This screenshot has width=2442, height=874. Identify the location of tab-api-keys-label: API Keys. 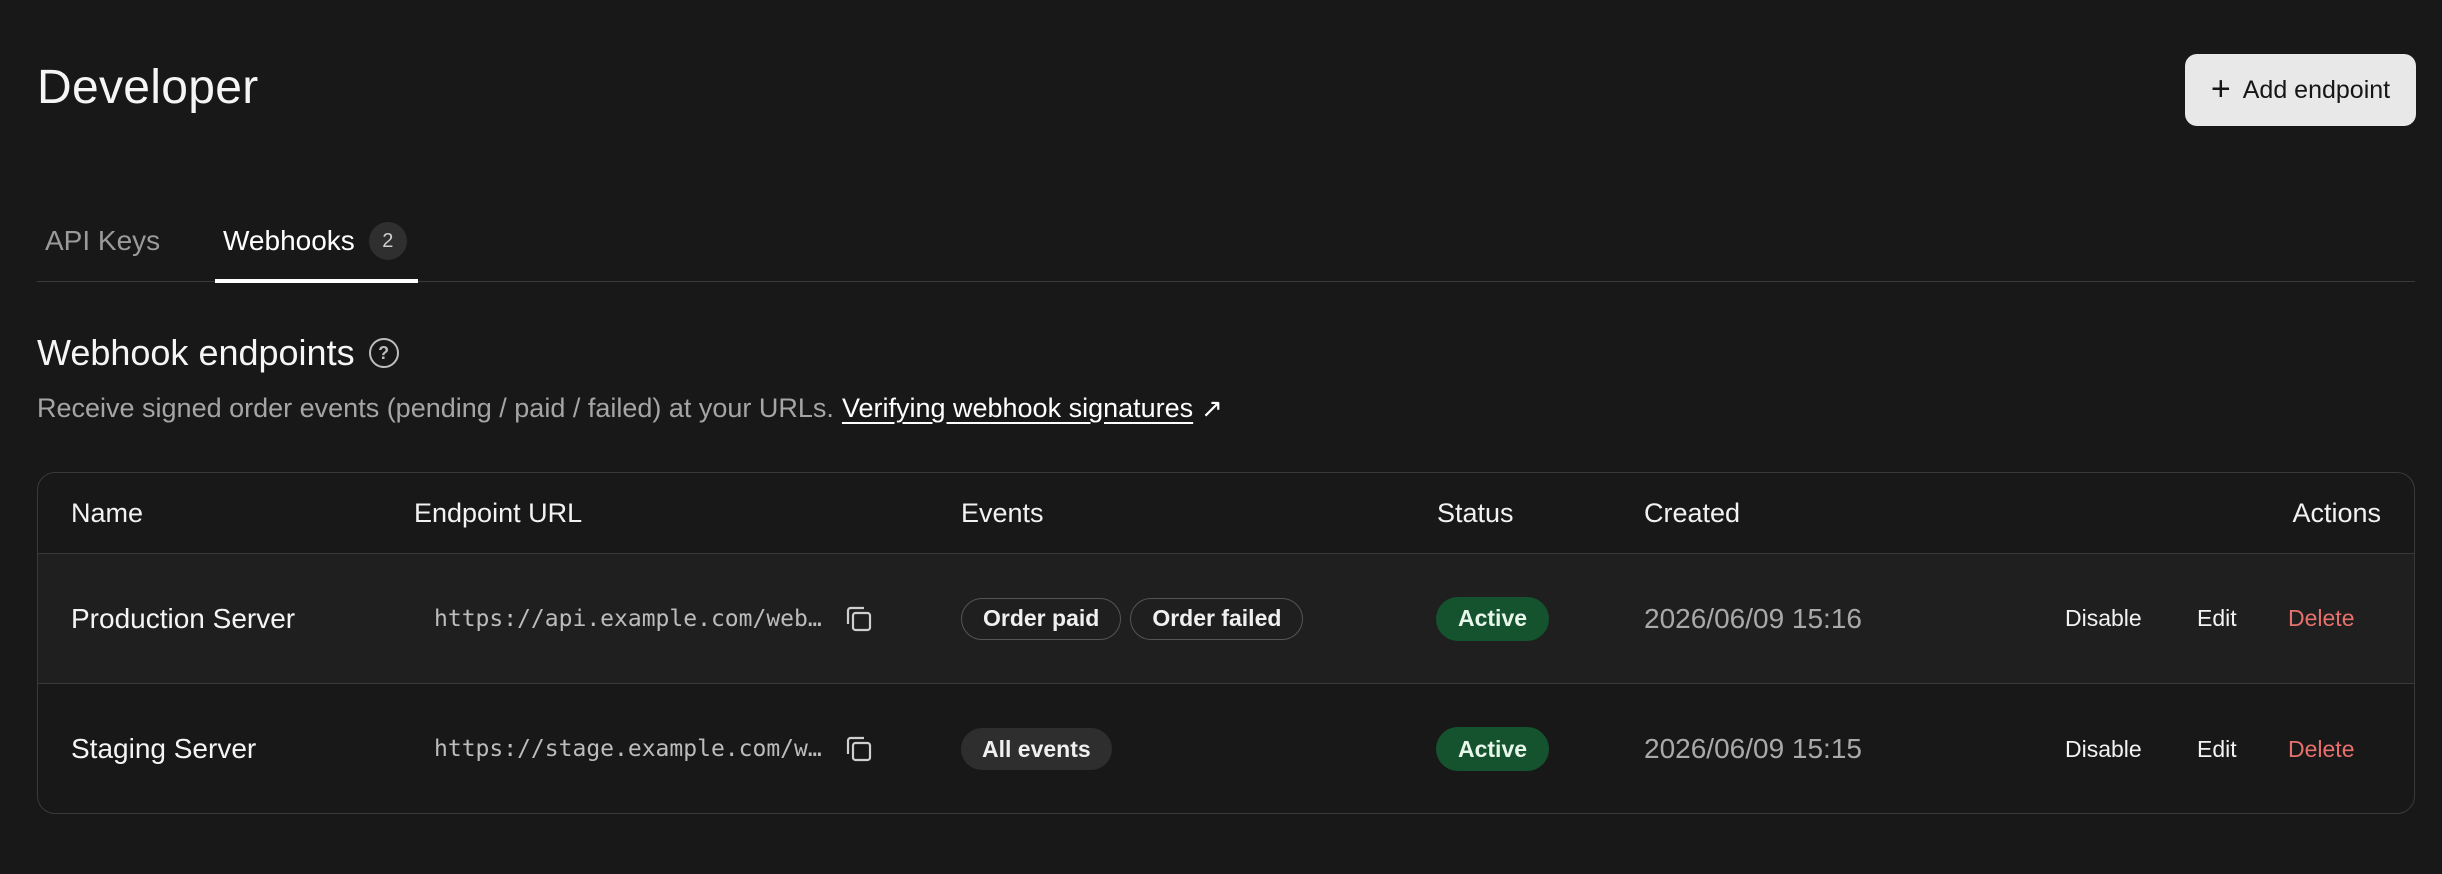
(103, 240).